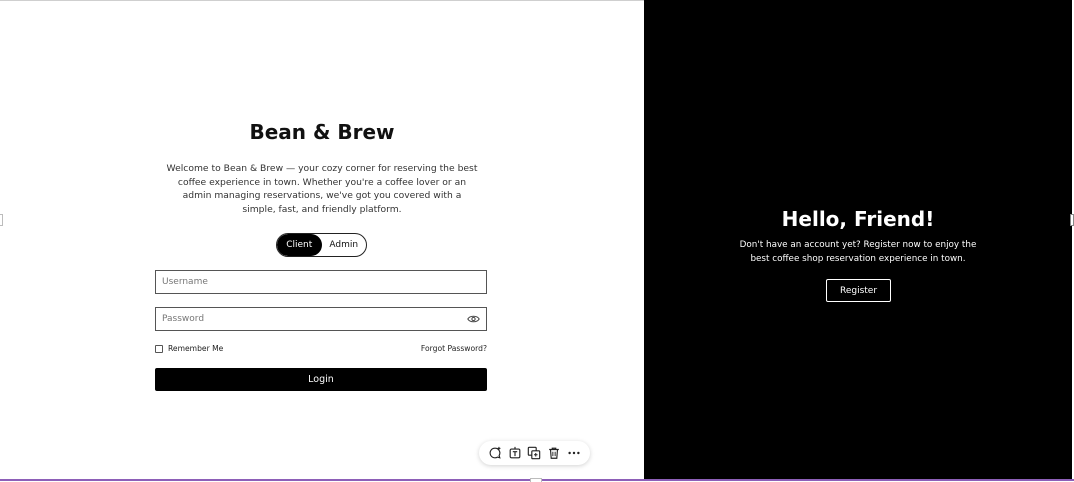 This screenshot has height=482, width=1074. Describe the element at coordinates (344, 245) in the screenshot. I see `role-admin-option: Admin` at that location.